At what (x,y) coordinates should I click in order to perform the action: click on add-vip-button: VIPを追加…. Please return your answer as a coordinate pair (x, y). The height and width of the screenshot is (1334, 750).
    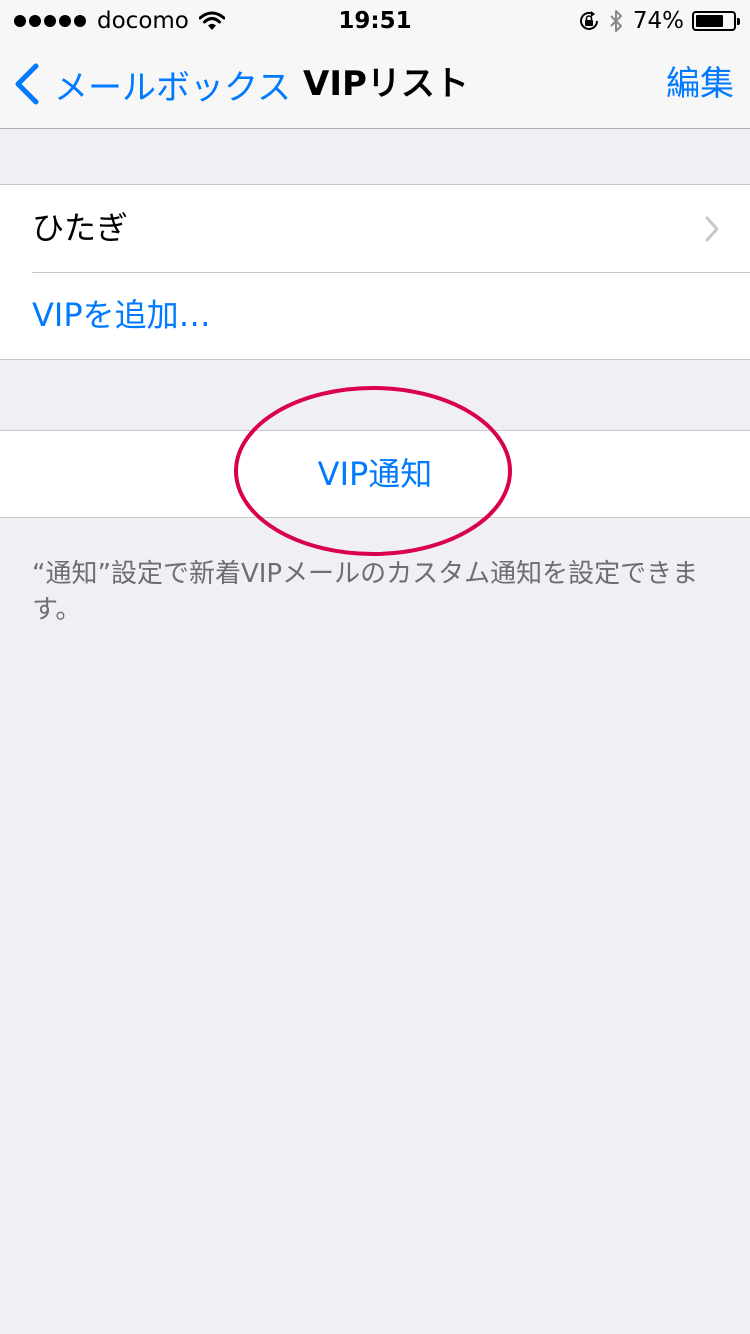
    Looking at the image, I should click on (375, 315).